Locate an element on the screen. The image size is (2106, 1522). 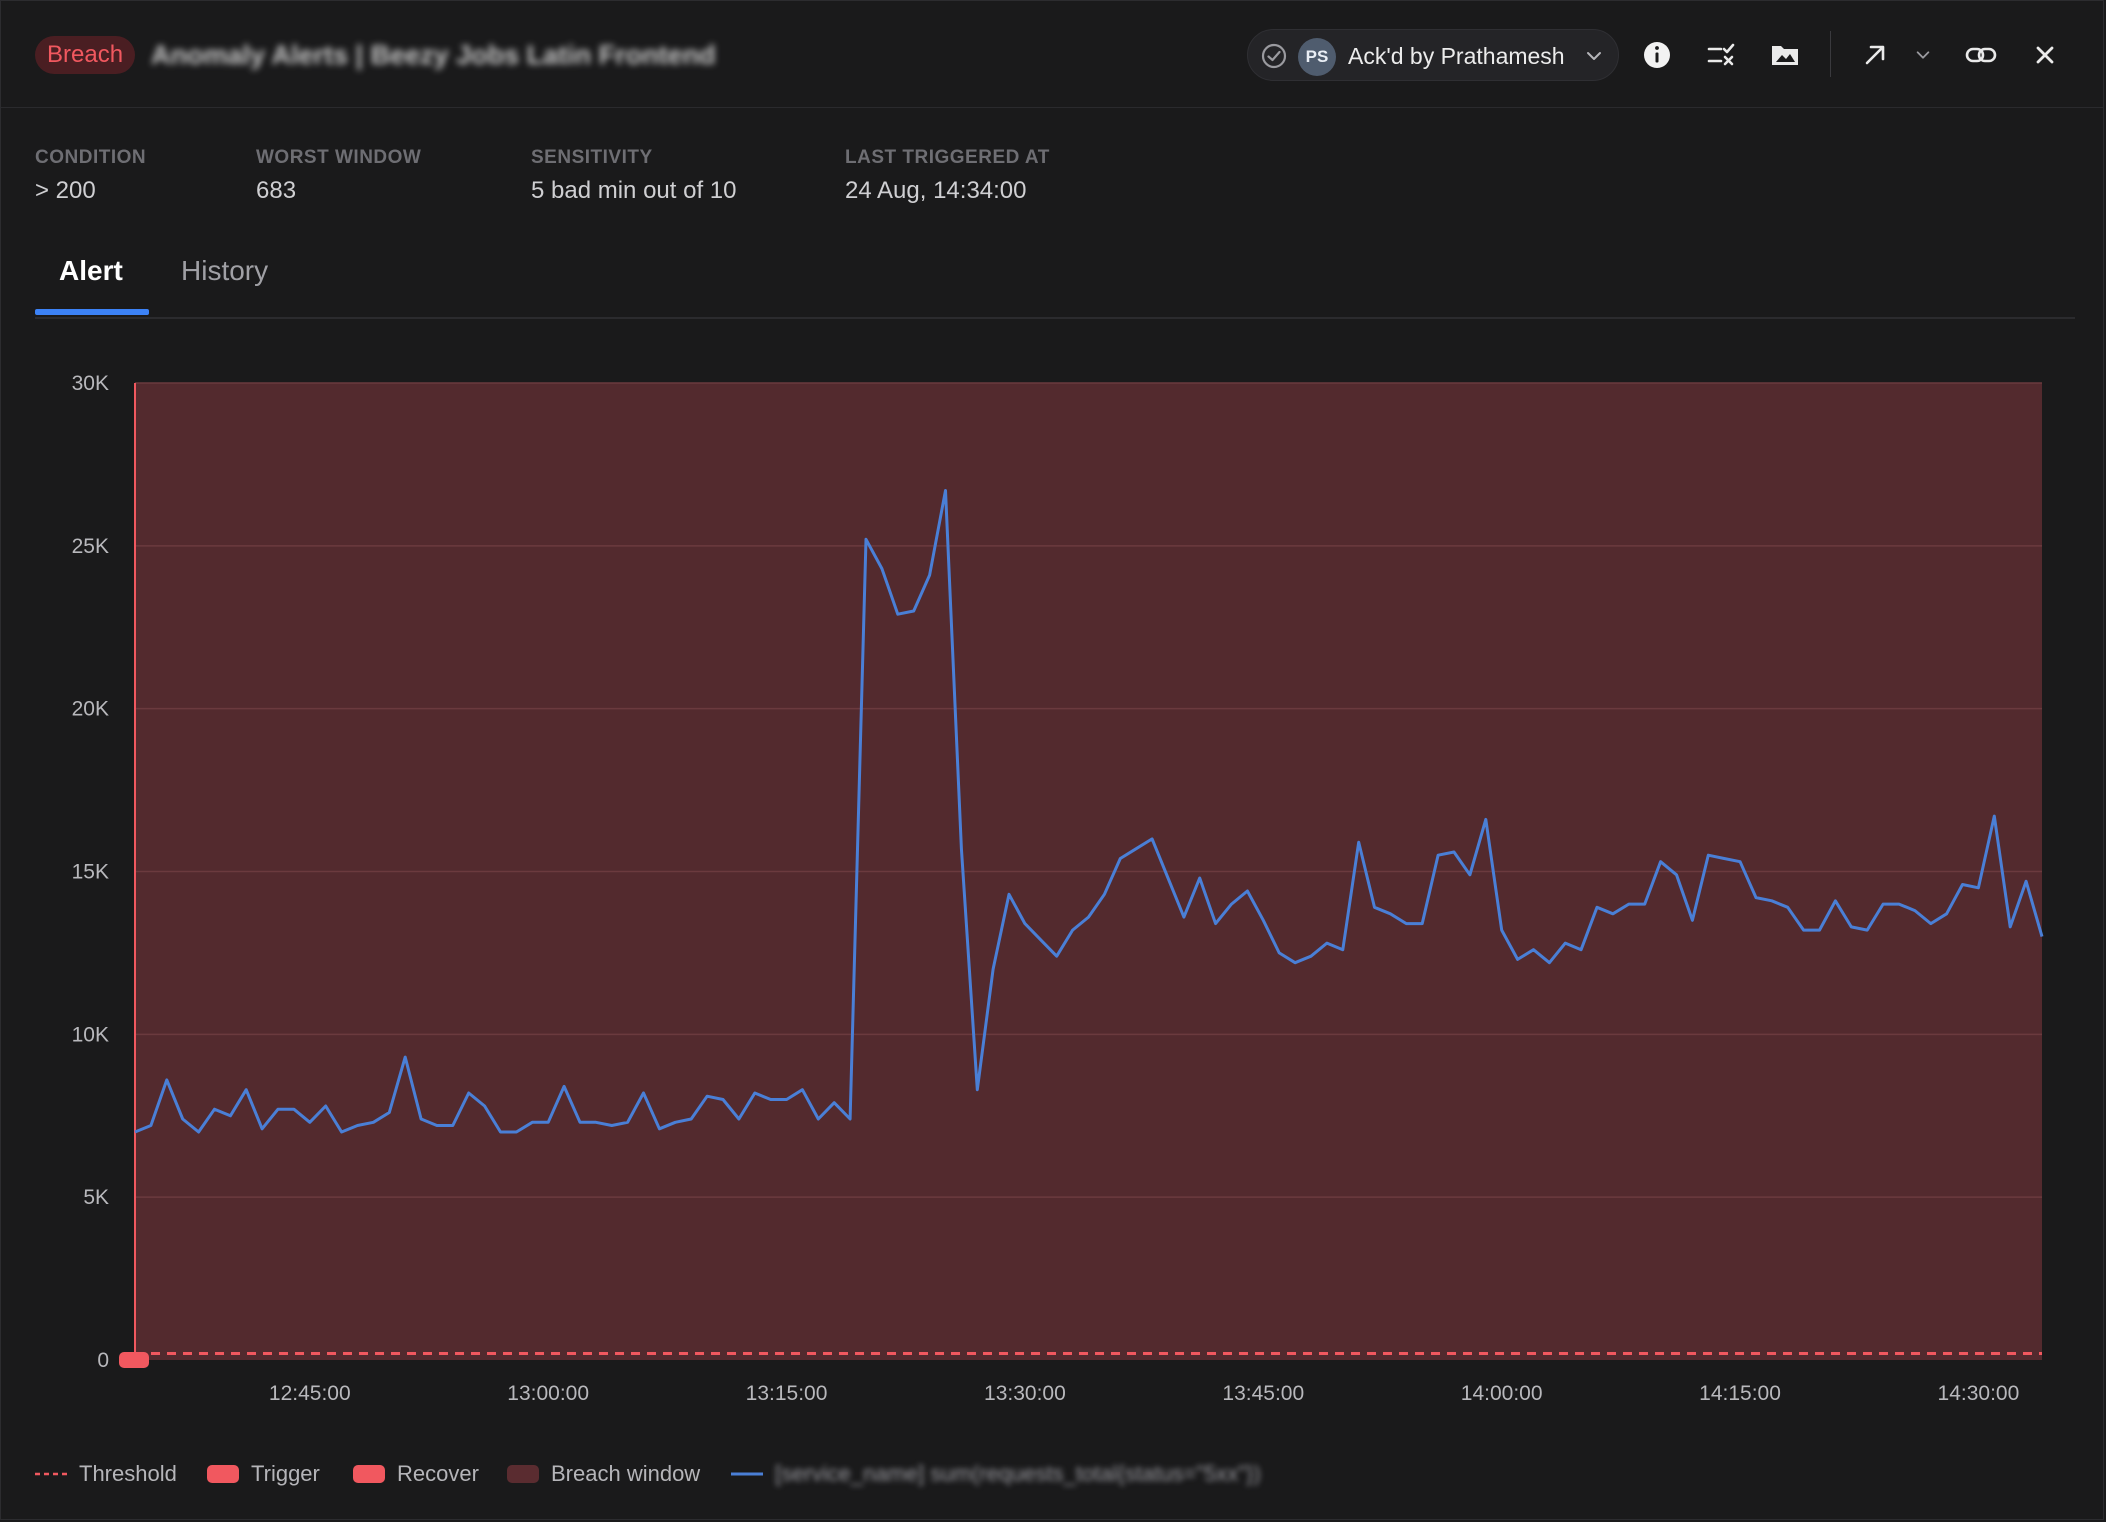
open-options-dropdown is located at coordinates (1923, 55).